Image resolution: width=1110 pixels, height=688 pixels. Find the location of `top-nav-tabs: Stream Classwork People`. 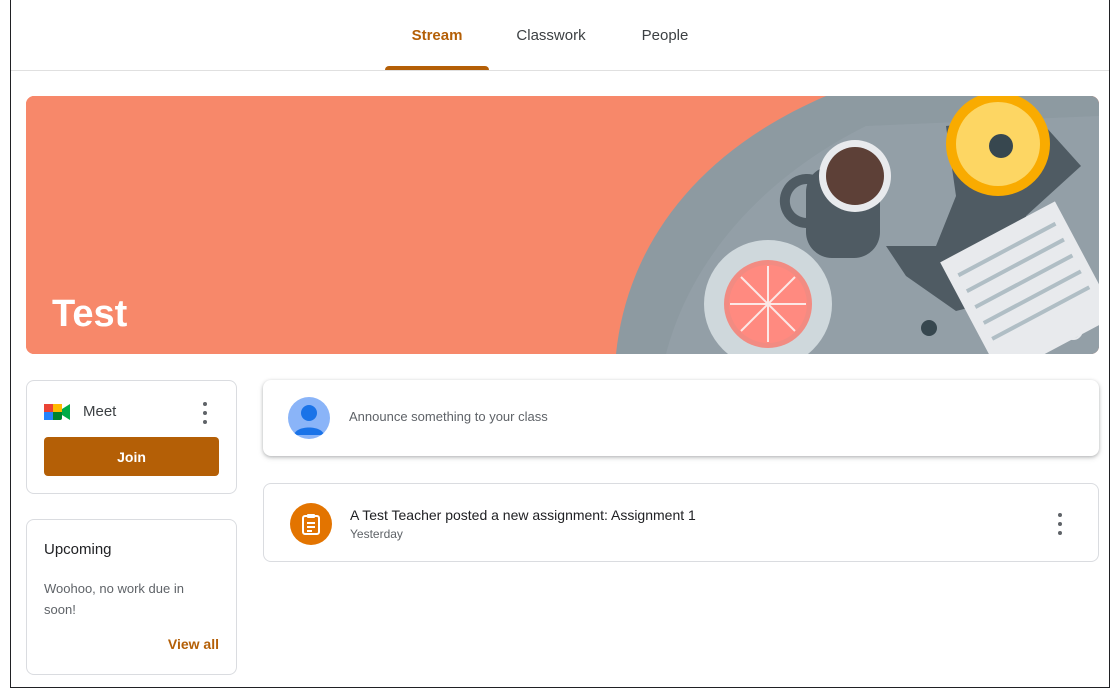

top-nav-tabs: Stream Classwork People is located at coordinates (560, 35).